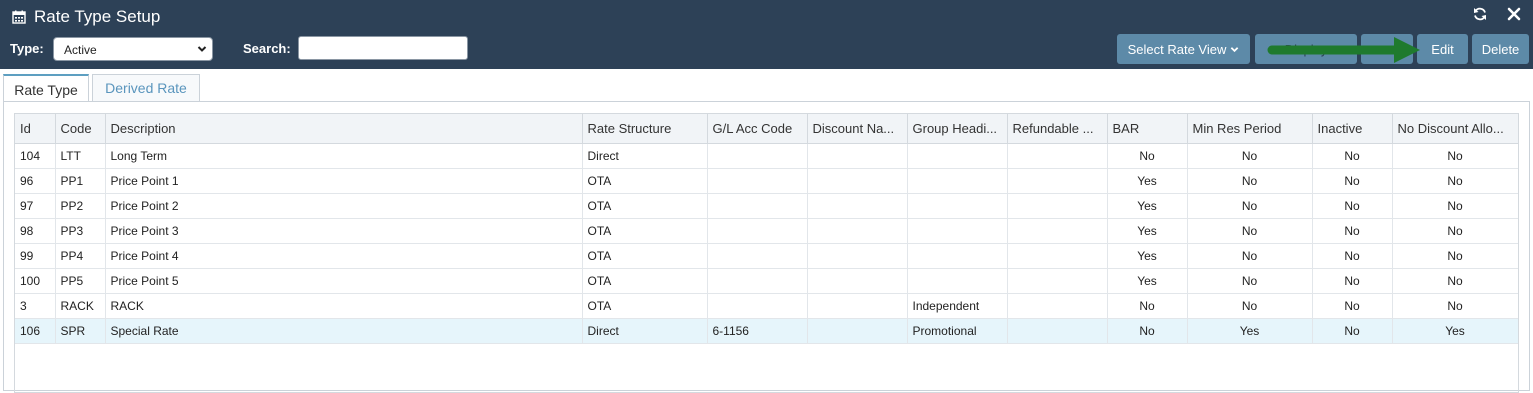  I want to click on table-cell: Price Point 4, so click(344, 256).